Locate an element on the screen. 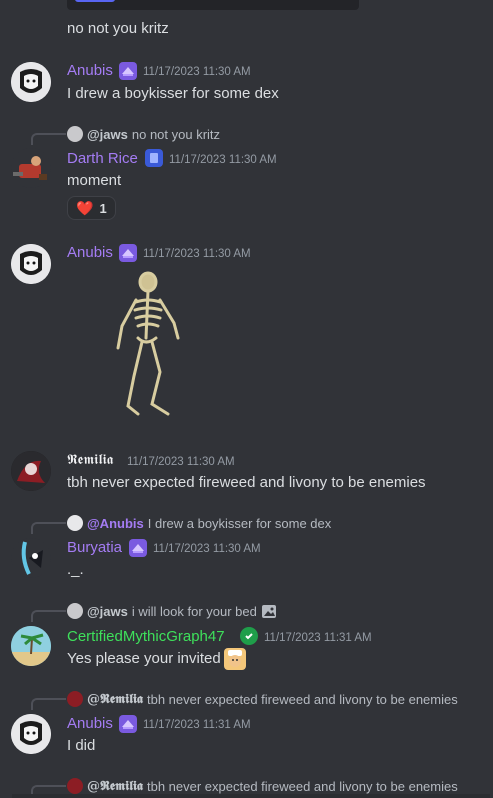  image-icon is located at coordinates (268, 611).